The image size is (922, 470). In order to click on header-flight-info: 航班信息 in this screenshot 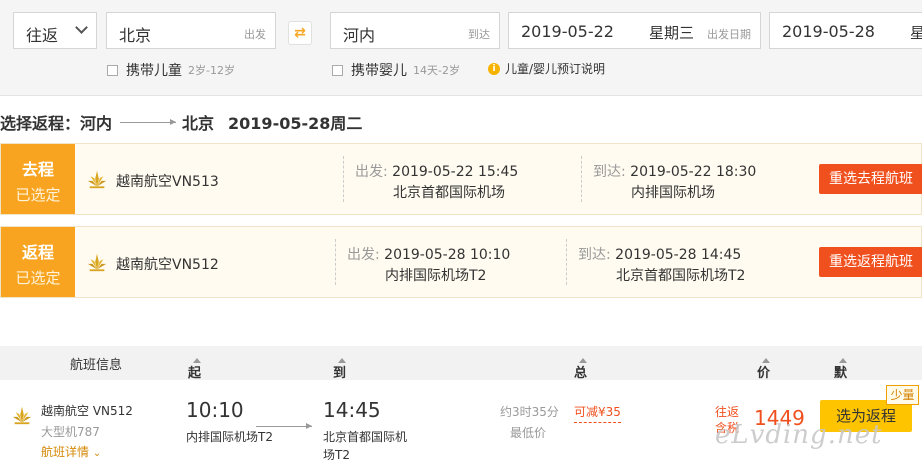, I will do `click(96, 365)`.